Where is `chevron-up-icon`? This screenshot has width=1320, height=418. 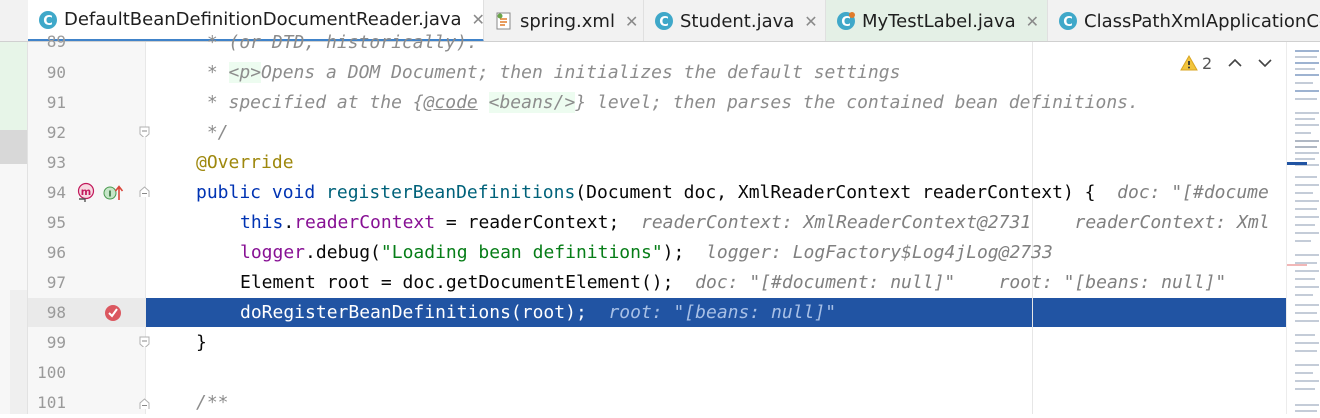
chevron-up-icon is located at coordinates (1235, 63).